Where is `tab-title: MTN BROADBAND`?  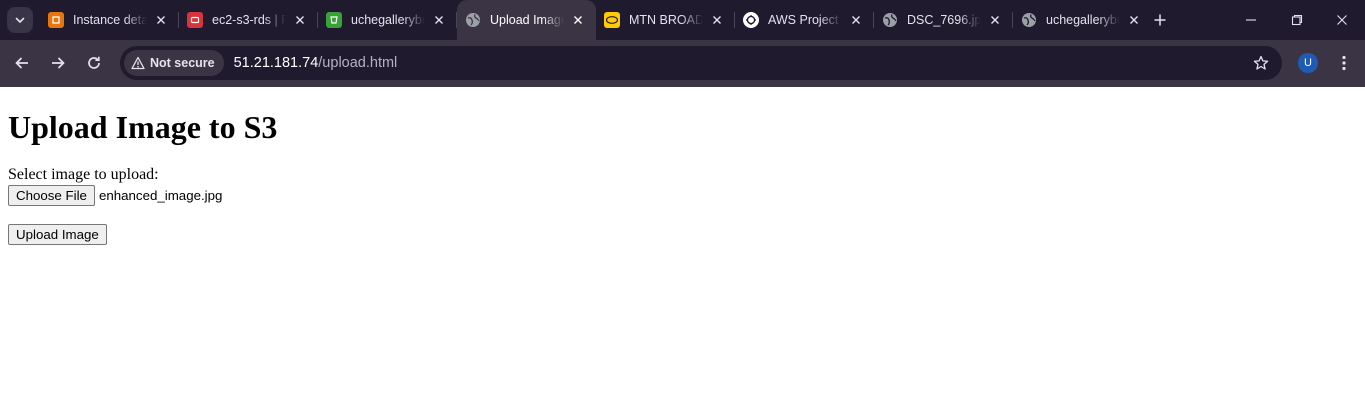 tab-title: MTN BROADBAND is located at coordinates (666, 20).